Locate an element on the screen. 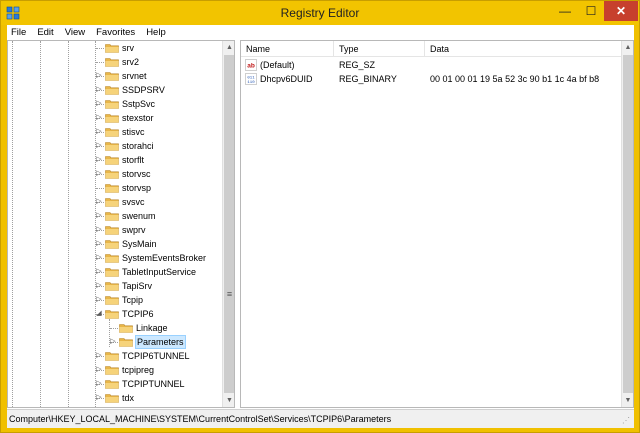 The height and width of the screenshot is (433, 640). tree-item: ▷ SystemEventsBroker is located at coordinates (115, 258).